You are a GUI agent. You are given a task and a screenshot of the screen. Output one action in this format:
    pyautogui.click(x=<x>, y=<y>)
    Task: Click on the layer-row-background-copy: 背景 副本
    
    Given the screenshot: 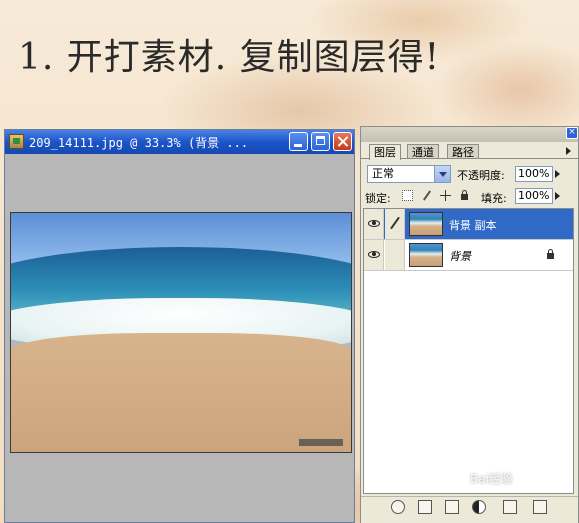 What is the action you would take?
    pyautogui.click(x=468, y=224)
    